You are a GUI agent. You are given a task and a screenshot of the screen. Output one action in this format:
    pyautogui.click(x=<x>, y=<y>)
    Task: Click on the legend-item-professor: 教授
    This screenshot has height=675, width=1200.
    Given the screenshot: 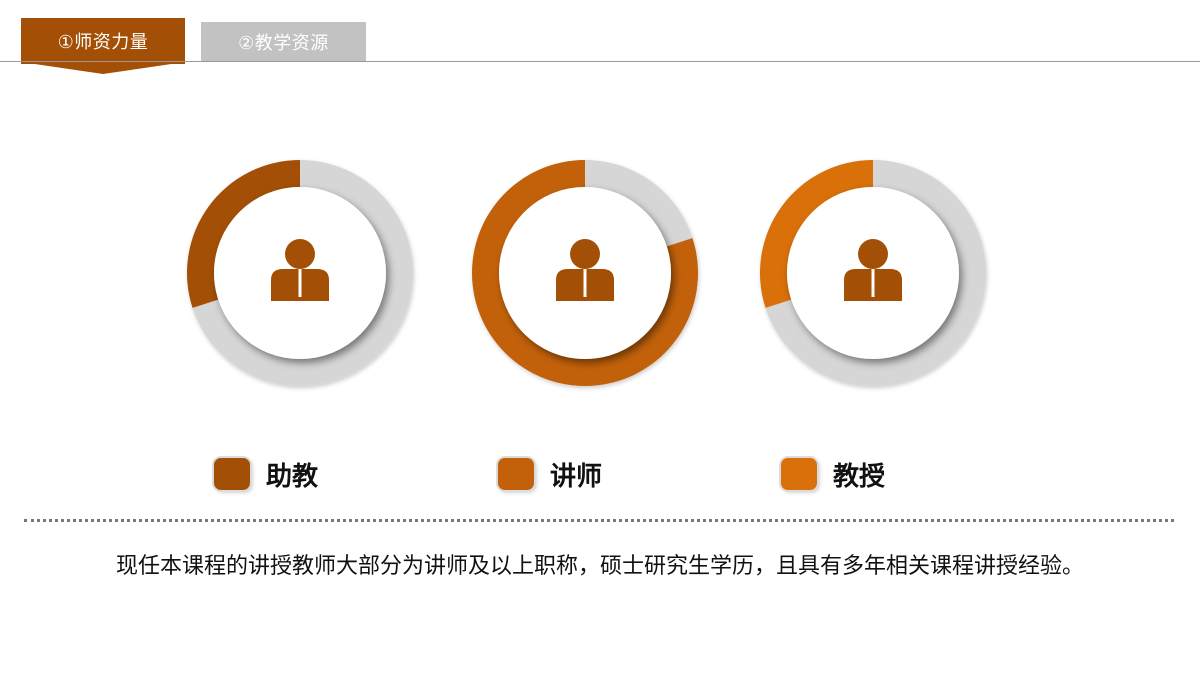 What is the action you would take?
    pyautogui.click(x=833, y=474)
    